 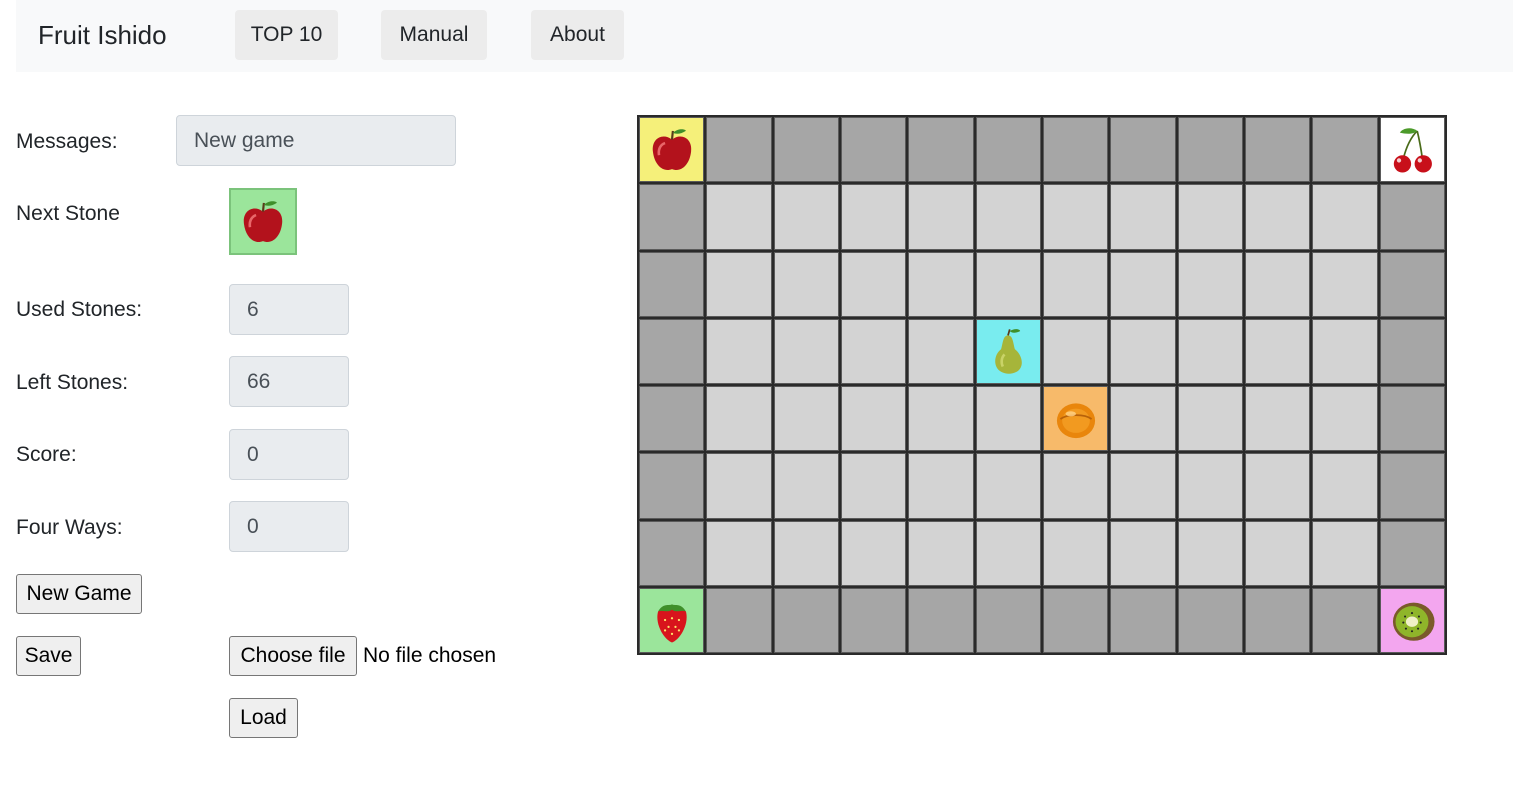 I want to click on board-stone-cherry, so click(x=1412, y=150).